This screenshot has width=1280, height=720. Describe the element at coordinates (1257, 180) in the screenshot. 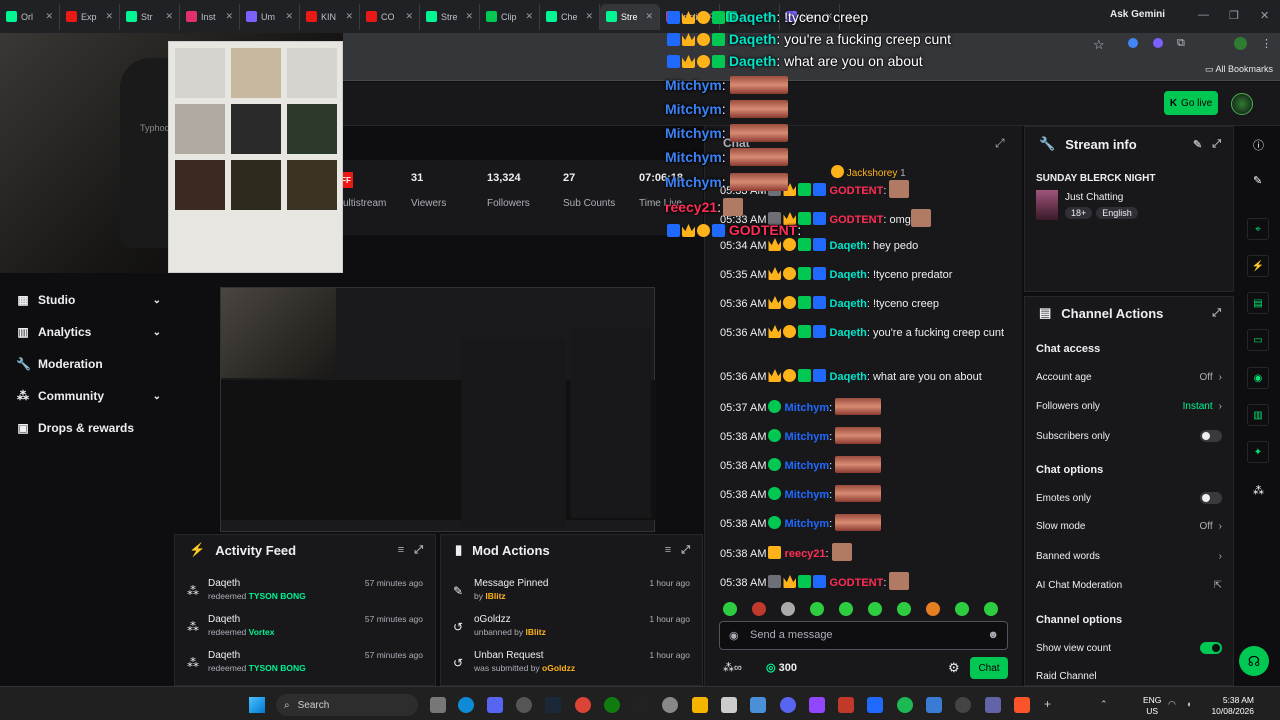

I see `pencil-icon: ✎` at that location.